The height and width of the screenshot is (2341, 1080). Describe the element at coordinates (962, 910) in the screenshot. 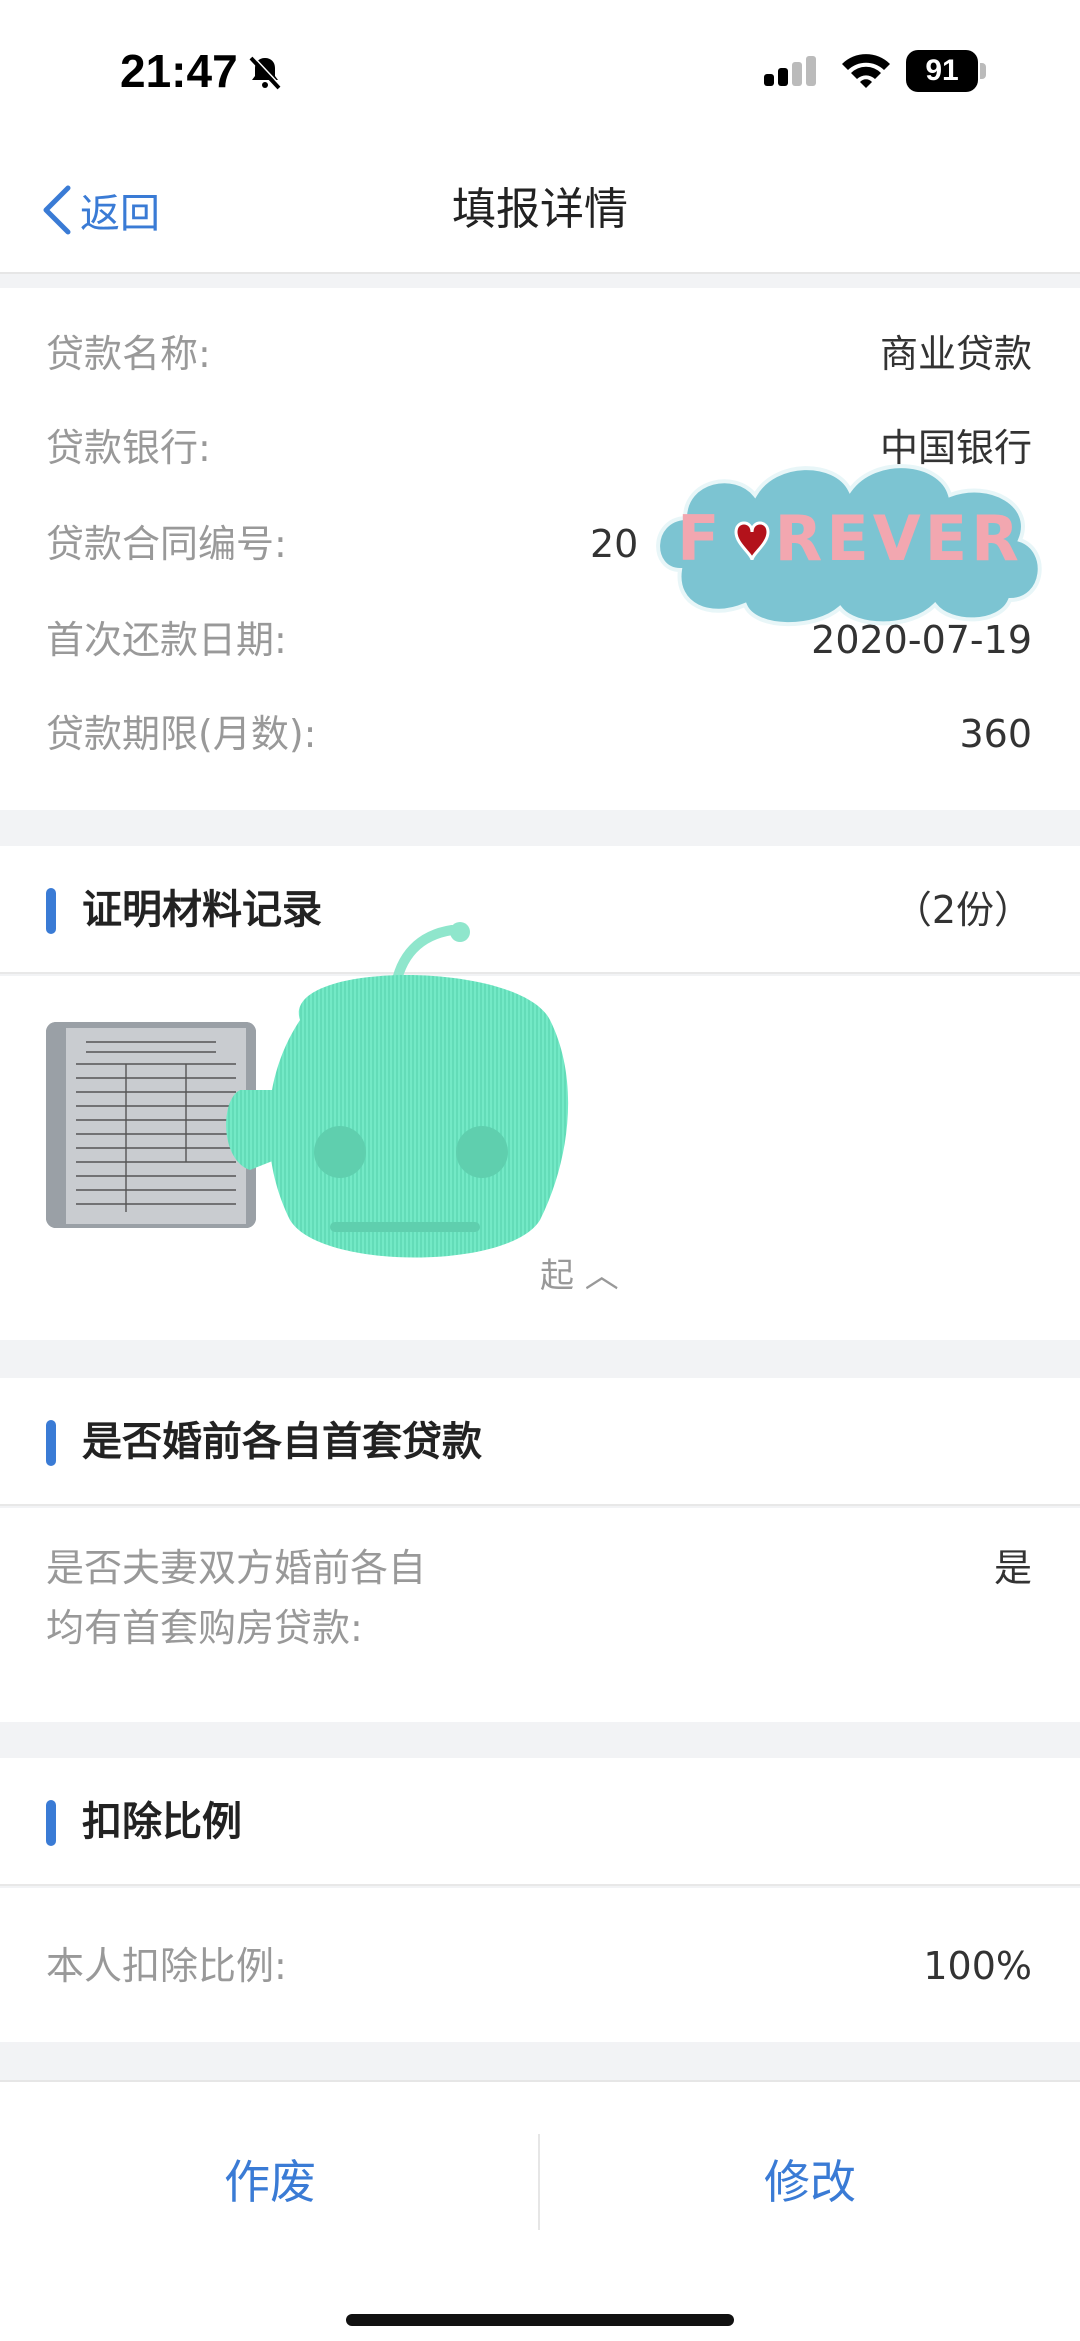

I see `document-count: （2份）` at that location.